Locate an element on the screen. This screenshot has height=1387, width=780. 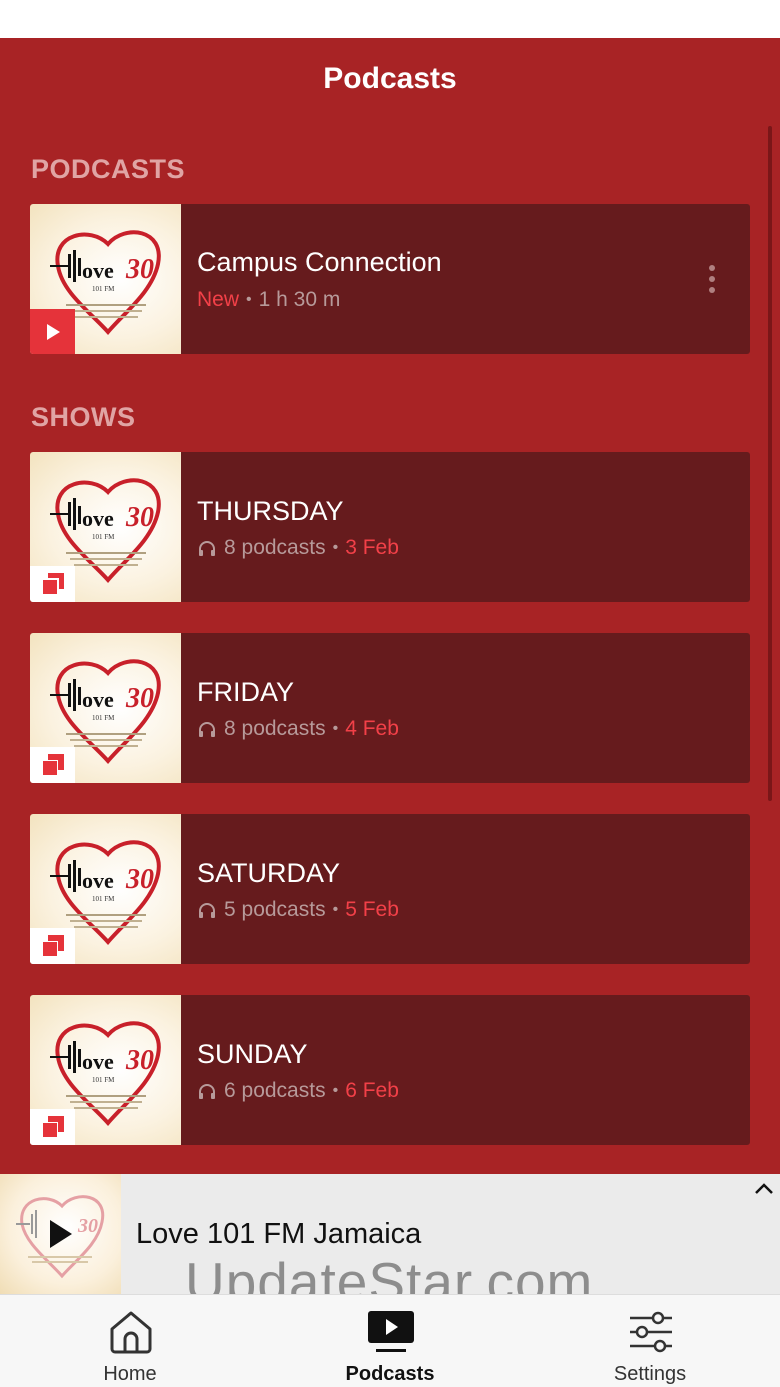
tab-settings: Settings is located at coordinates (650, 1341).